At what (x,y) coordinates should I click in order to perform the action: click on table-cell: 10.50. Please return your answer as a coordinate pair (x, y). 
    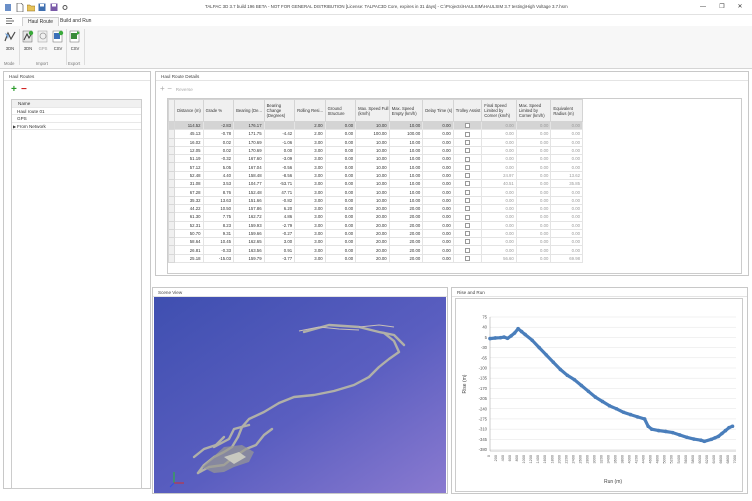
    Looking at the image, I should click on (218, 208).